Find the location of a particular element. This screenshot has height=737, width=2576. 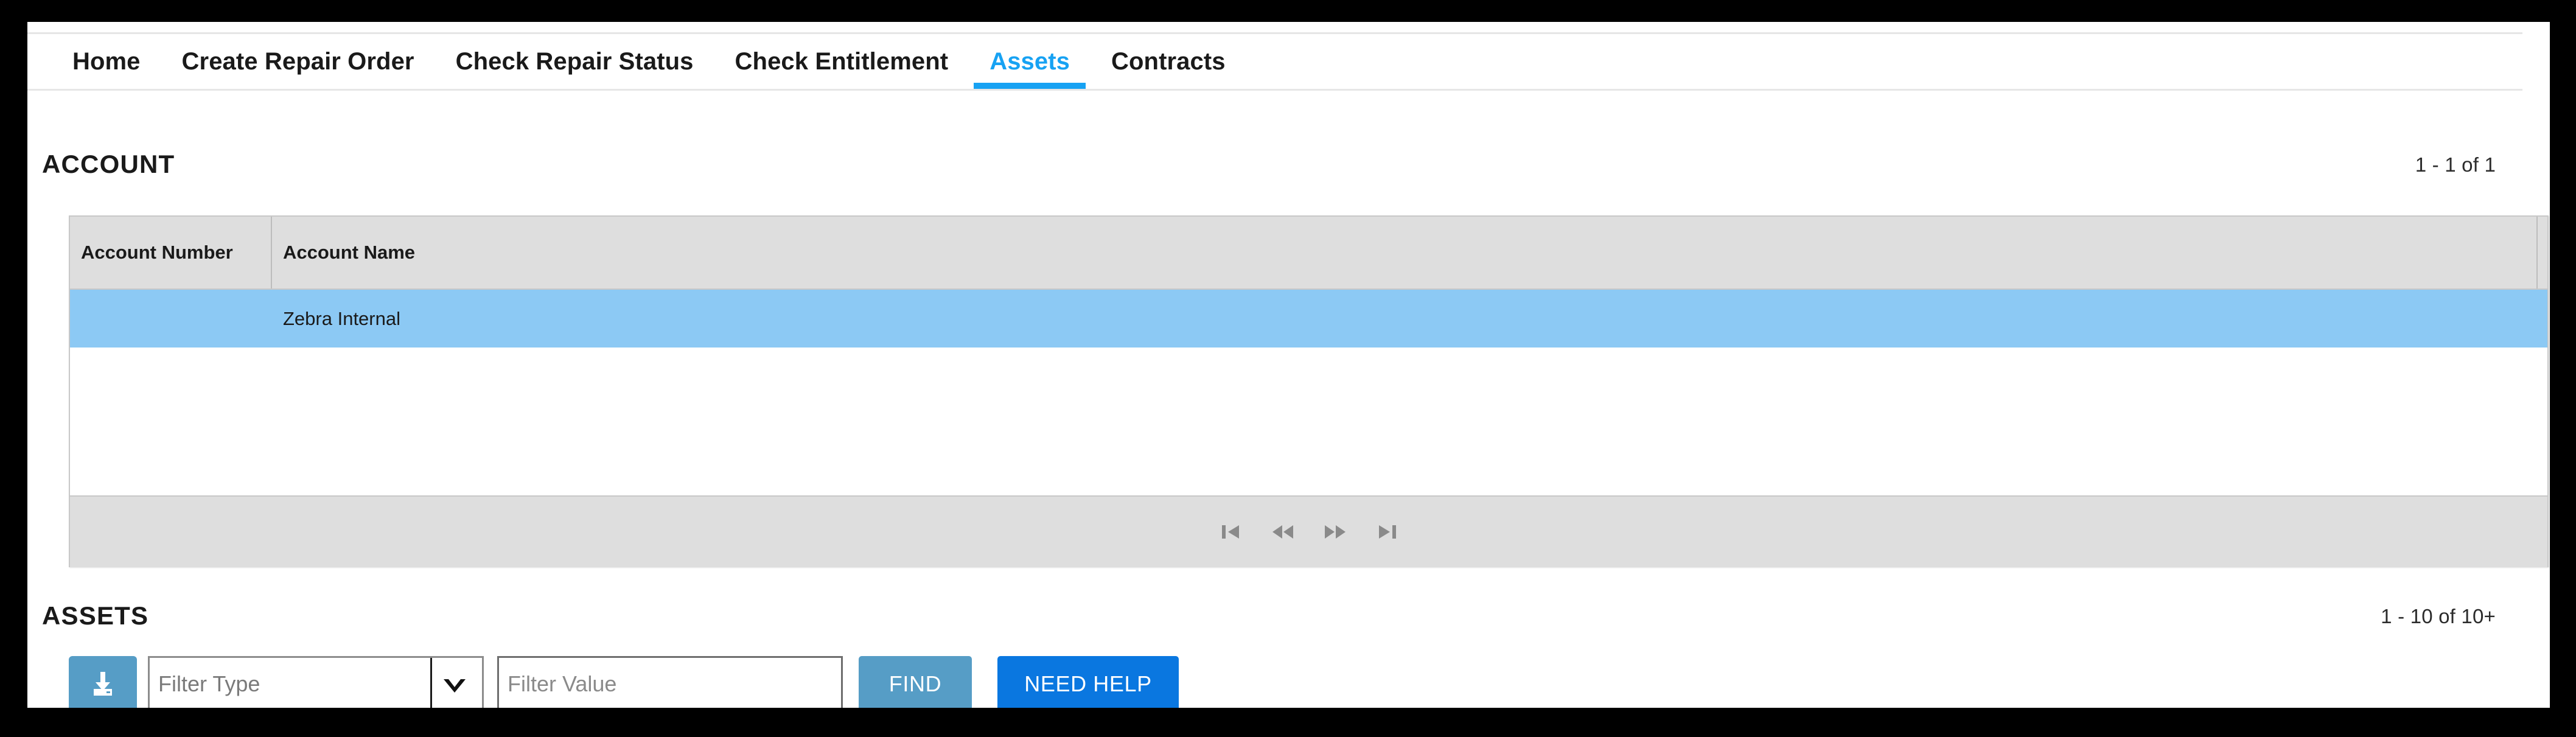

tab-contracts-label: Contracts is located at coordinates (1168, 61).